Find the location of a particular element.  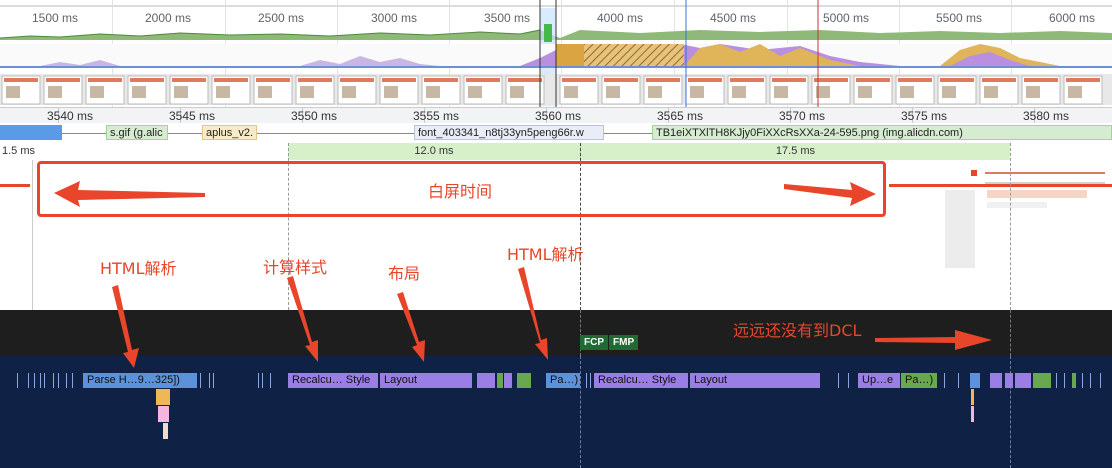

rendered-page-thumbnail is located at coordinates (1000, 235).